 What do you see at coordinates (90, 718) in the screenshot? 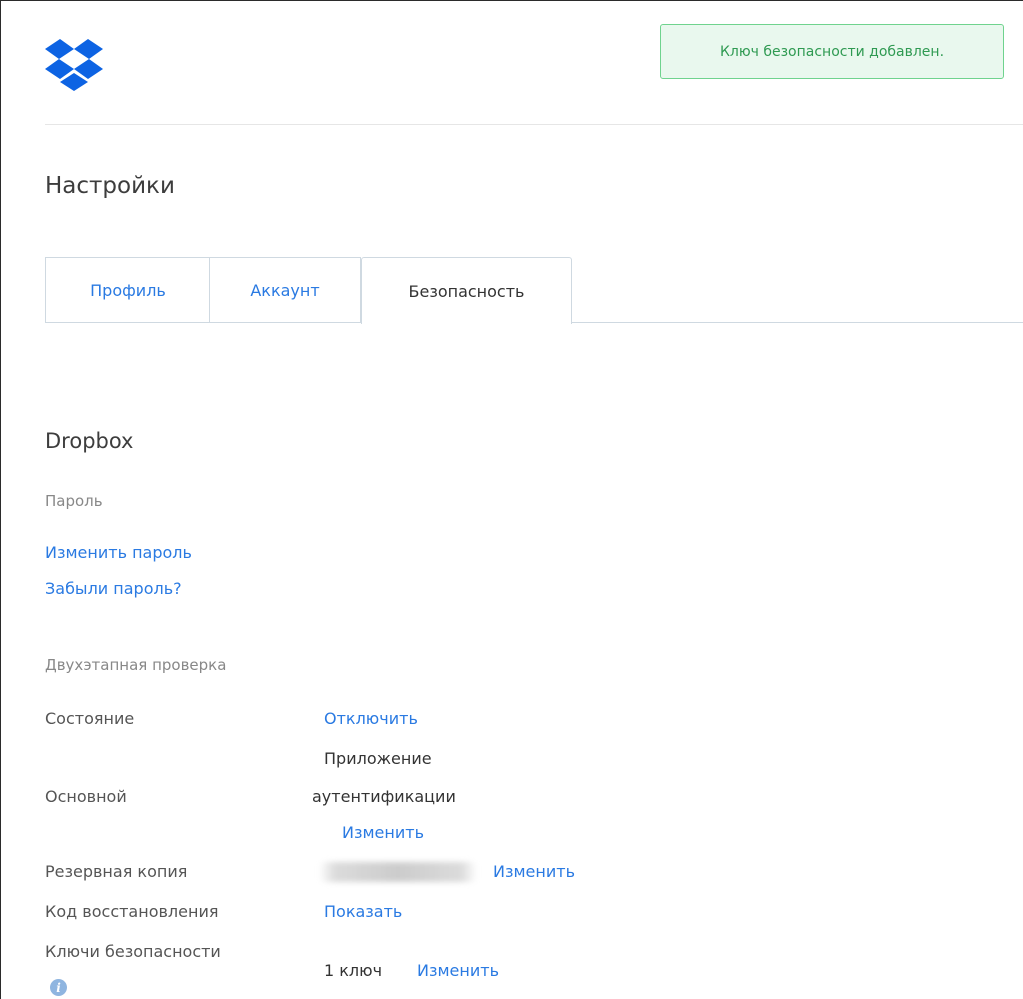
I see `status-label: Состояние` at bounding box center [90, 718].